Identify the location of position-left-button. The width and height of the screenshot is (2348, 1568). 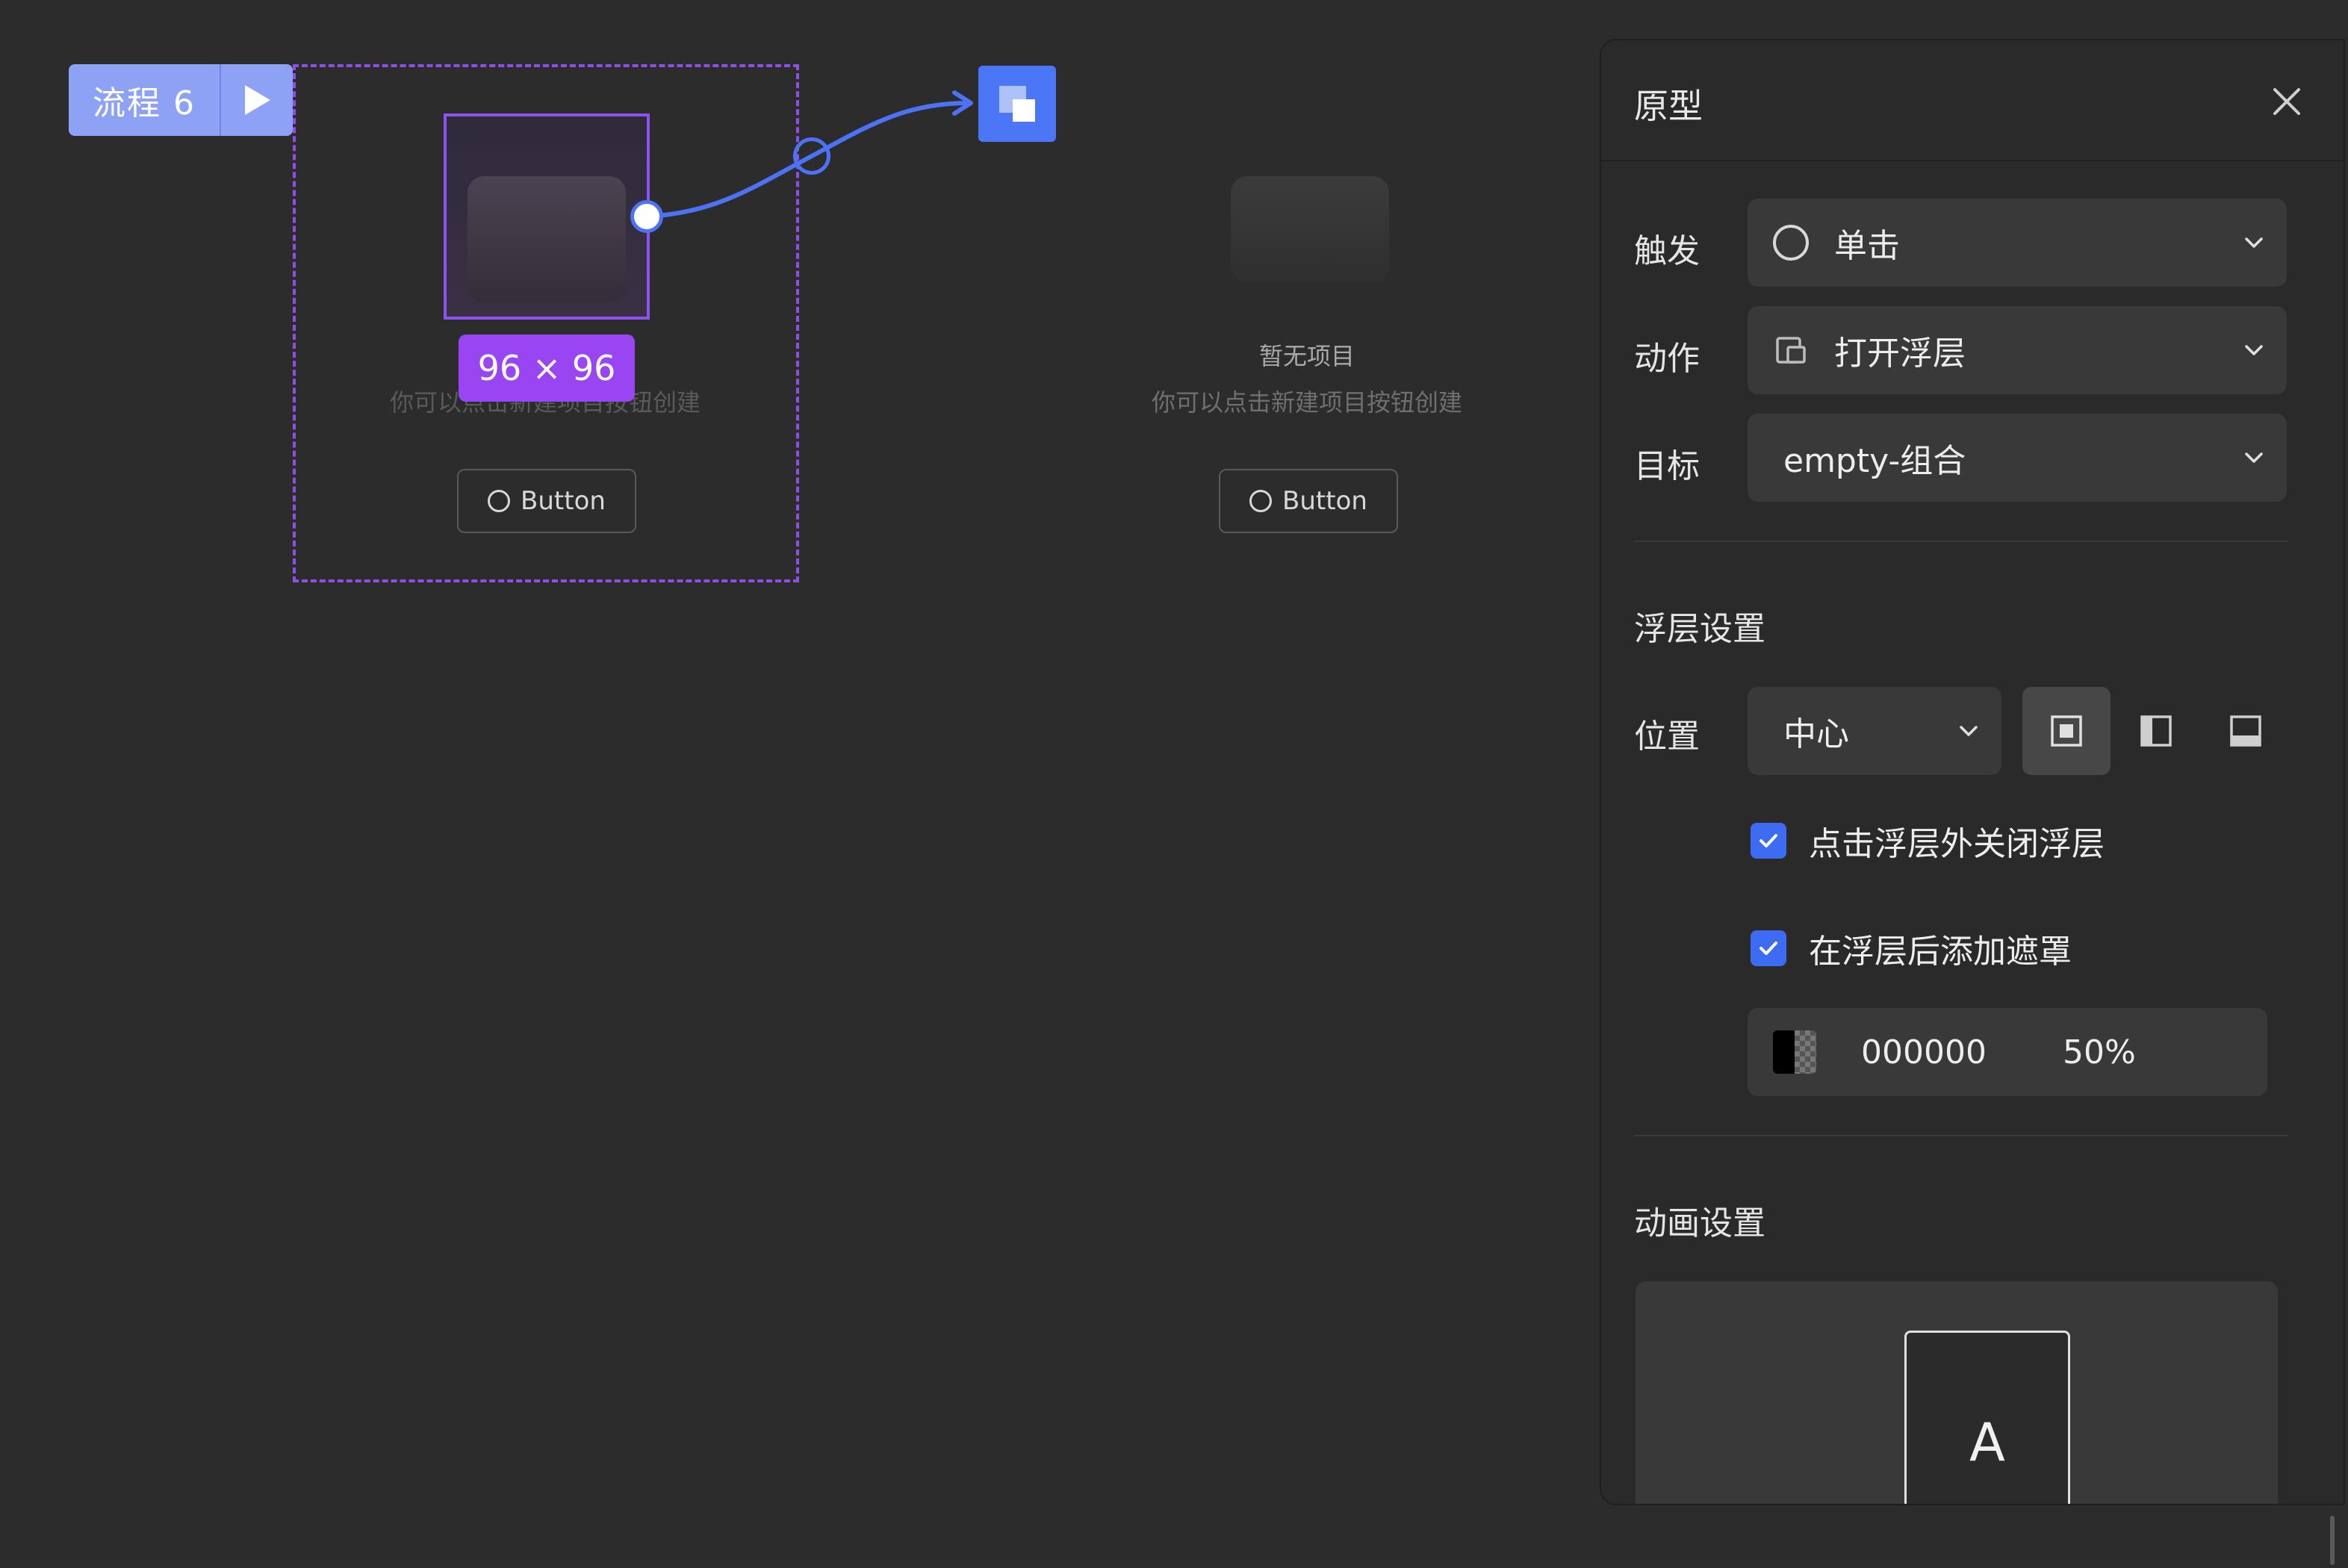
(2156, 731).